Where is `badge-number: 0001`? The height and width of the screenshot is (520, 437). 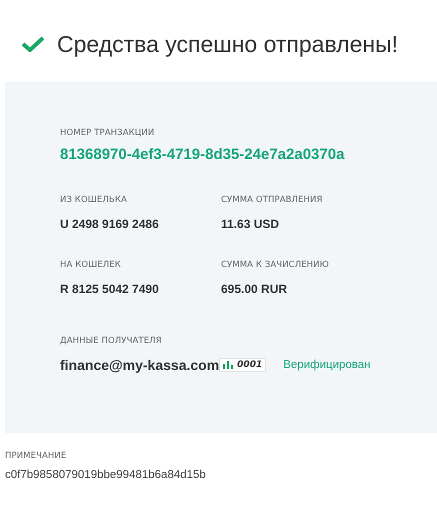 badge-number: 0001 is located at coordinates (249, 365).